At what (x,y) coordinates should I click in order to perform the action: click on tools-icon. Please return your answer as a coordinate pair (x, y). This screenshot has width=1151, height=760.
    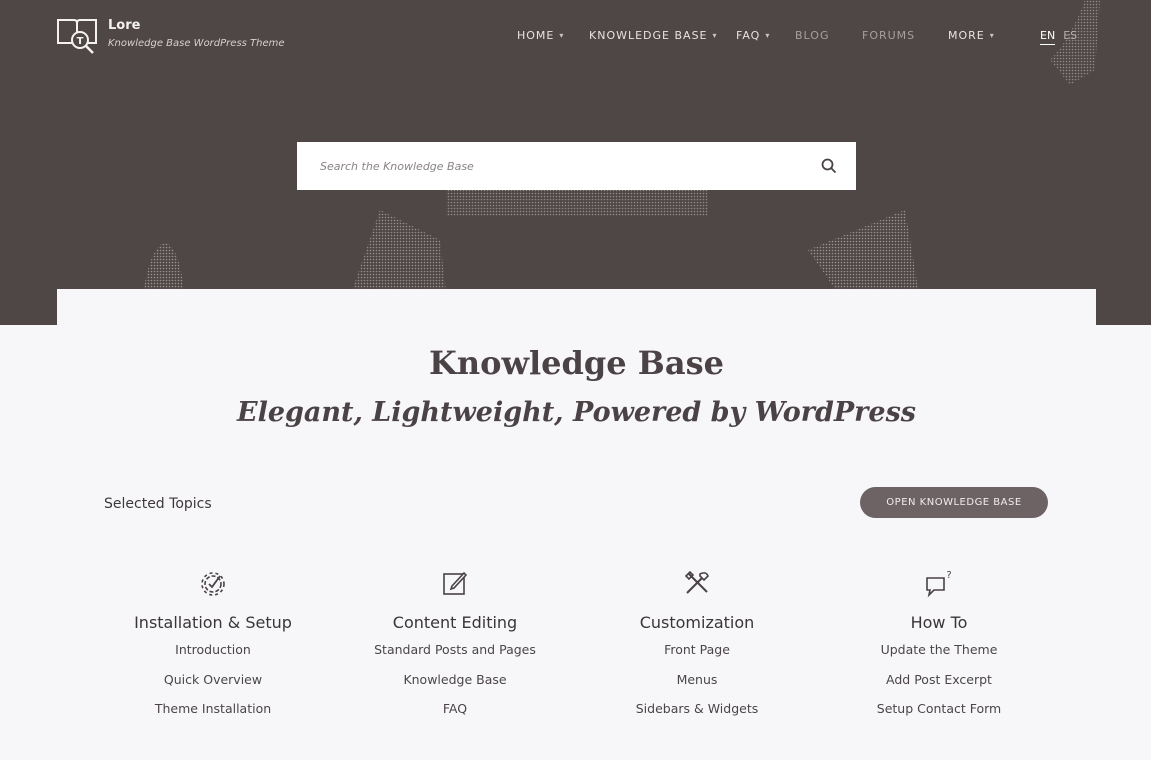
    Looking at the image, I should click on (696, 582).